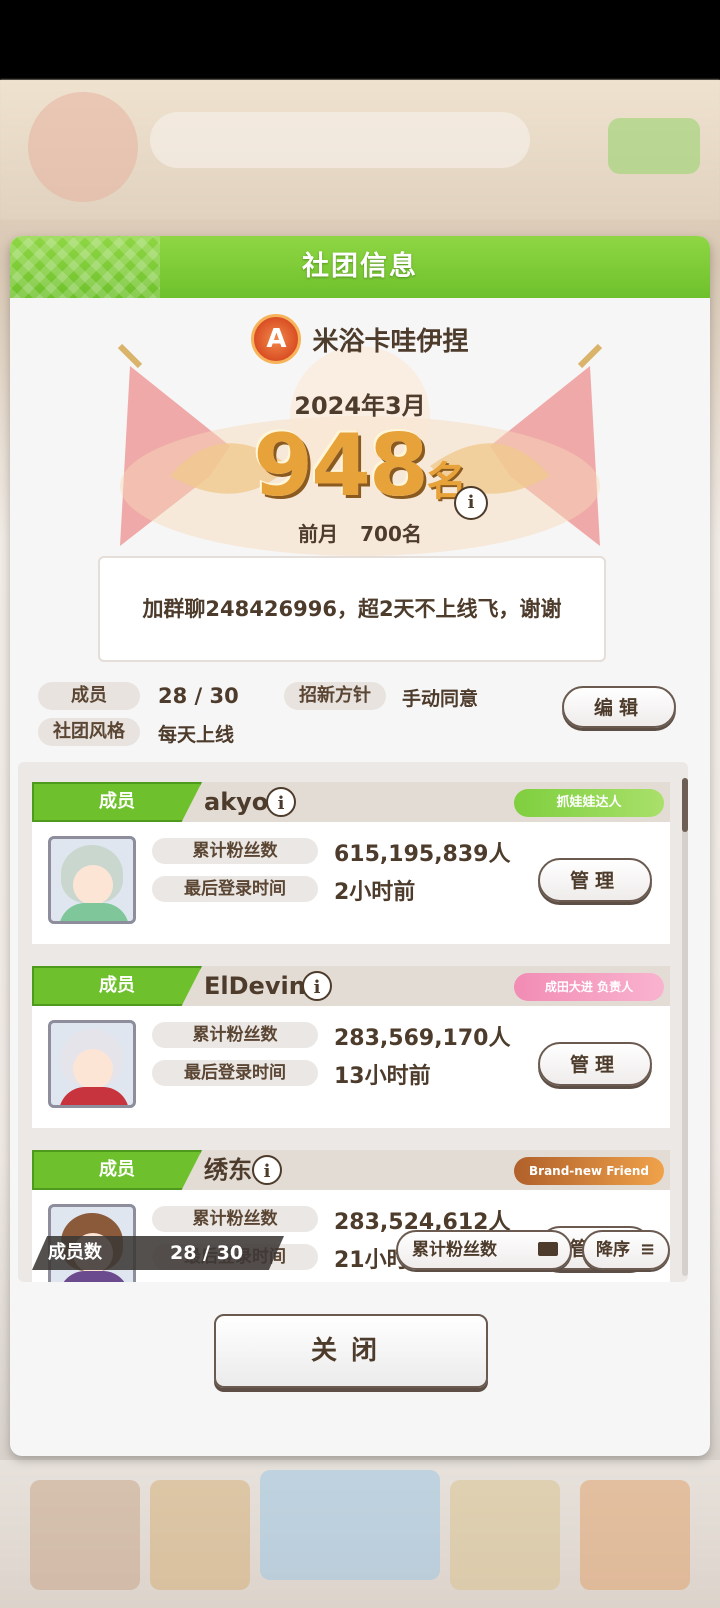 The image size is (720, 1608). I want to click on style-value: 每天上线, so click(196, 735).